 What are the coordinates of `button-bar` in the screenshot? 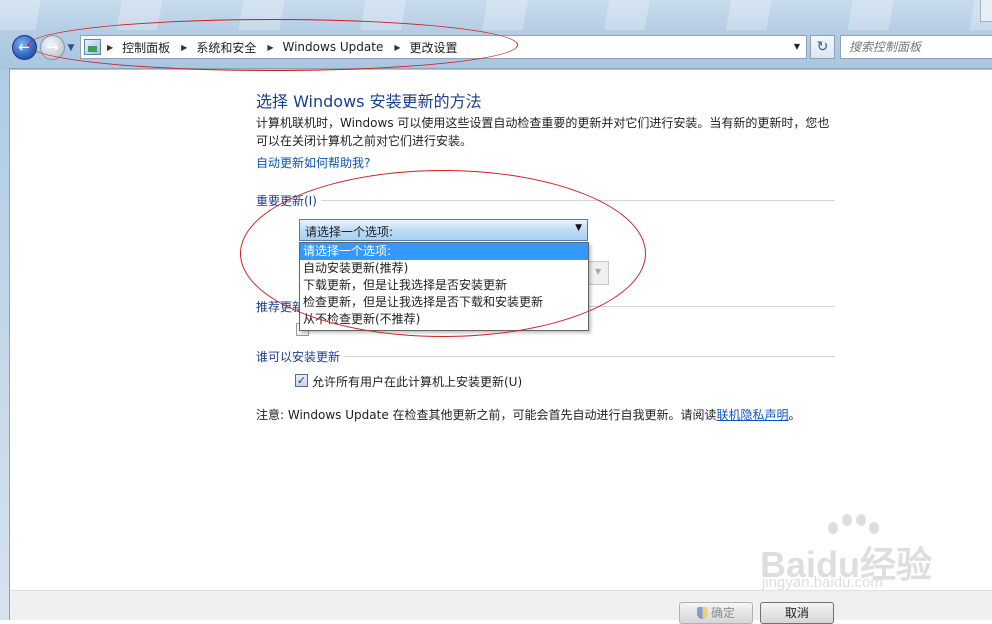 It's located at (501, 605).